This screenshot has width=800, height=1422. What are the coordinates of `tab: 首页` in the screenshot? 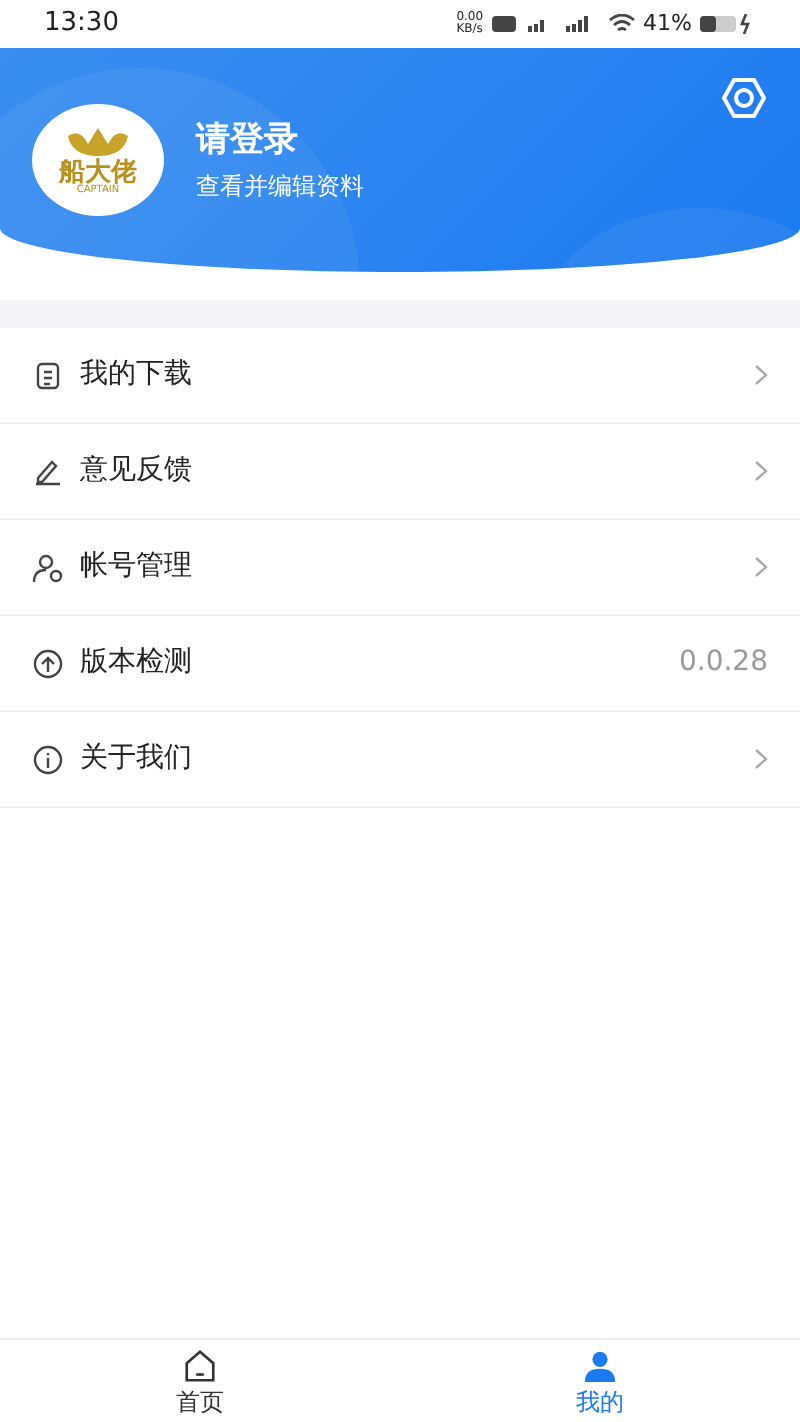 It's located at (200, 1381).